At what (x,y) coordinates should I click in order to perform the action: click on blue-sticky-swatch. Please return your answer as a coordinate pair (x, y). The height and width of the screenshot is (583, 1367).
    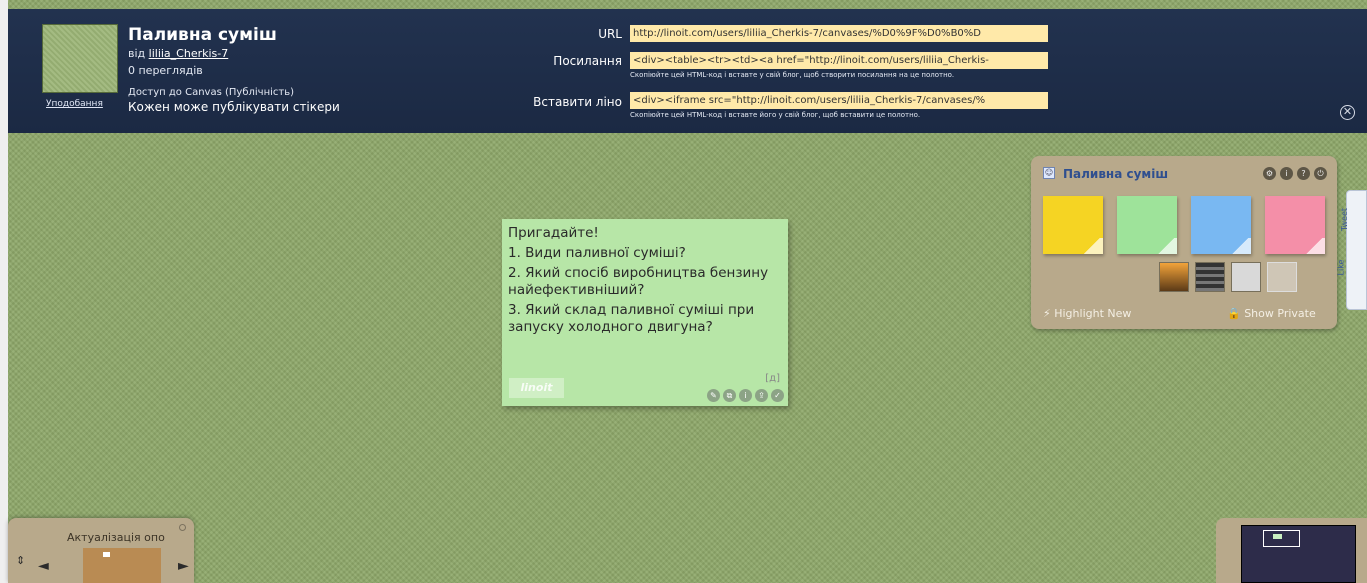
    Looking at the image, I should click on (1221, 225).